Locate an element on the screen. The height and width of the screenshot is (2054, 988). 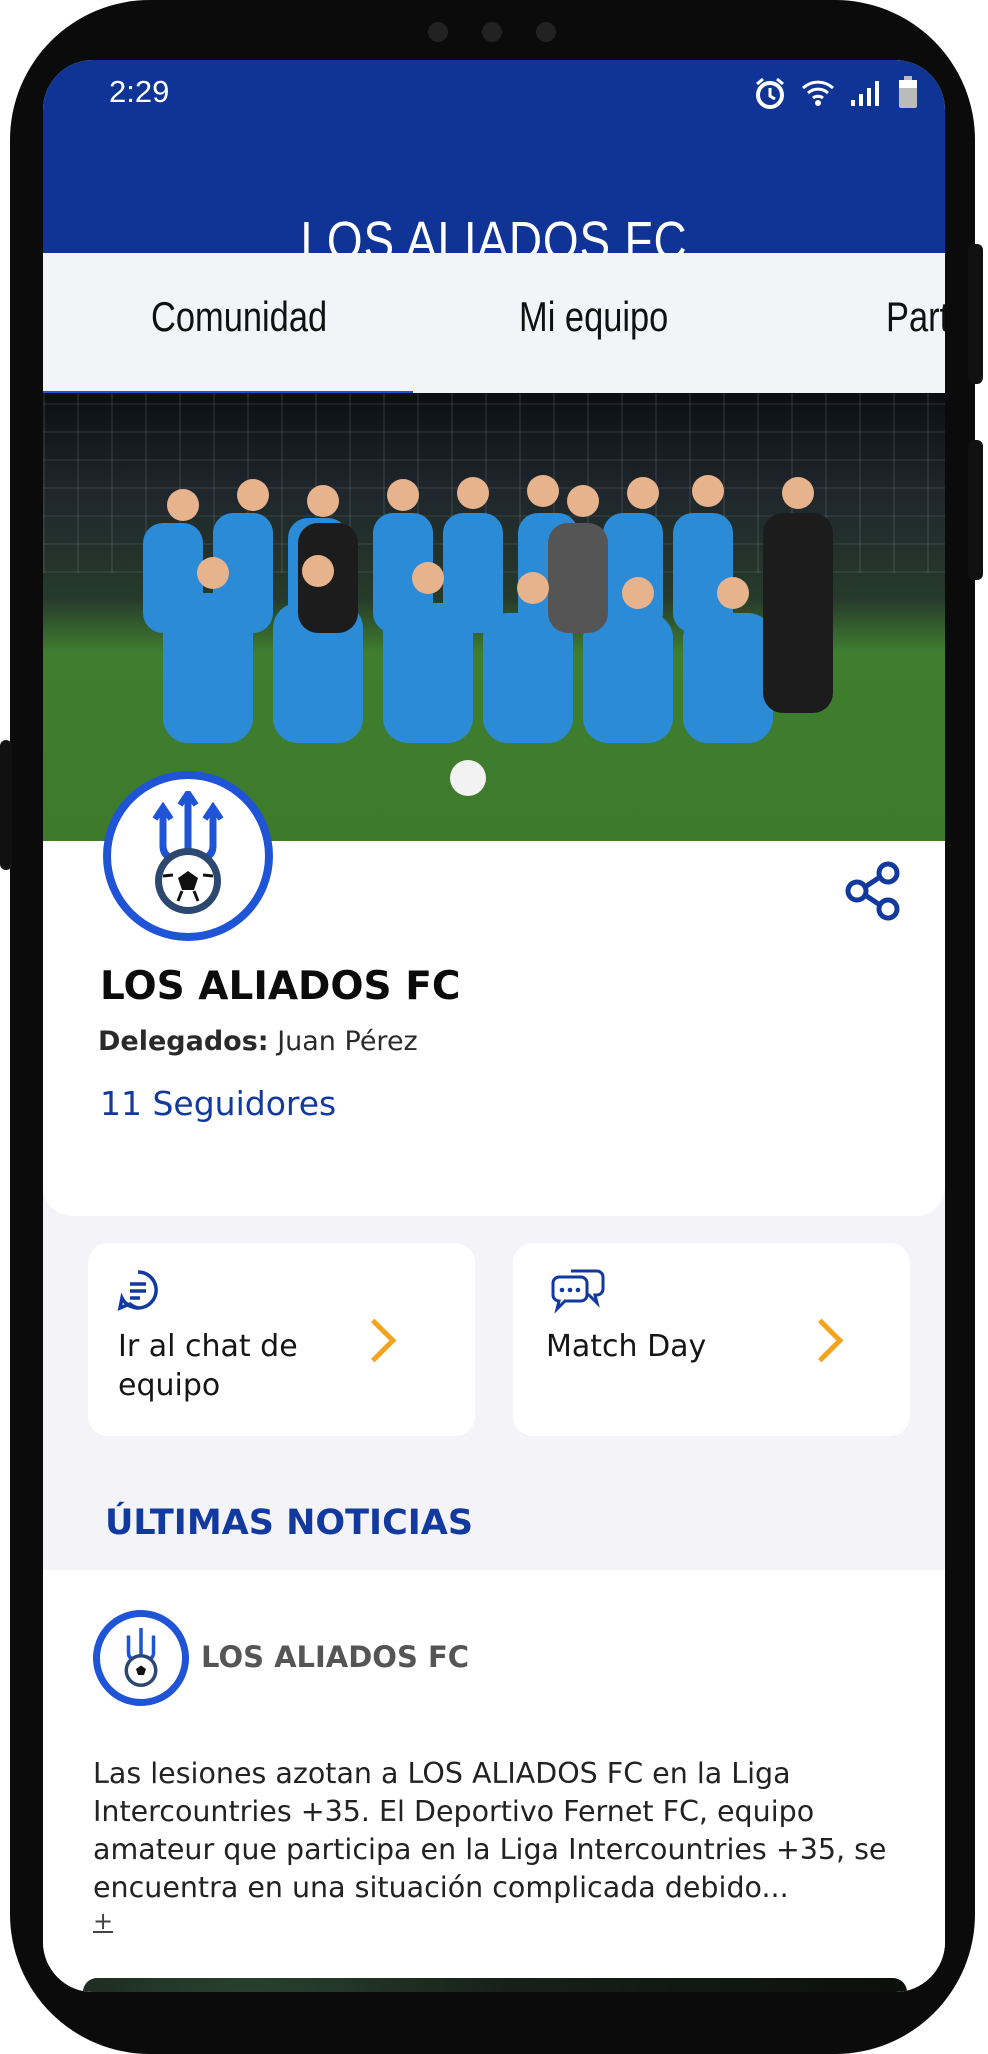
team-logo is located at coordinates (188, 856).